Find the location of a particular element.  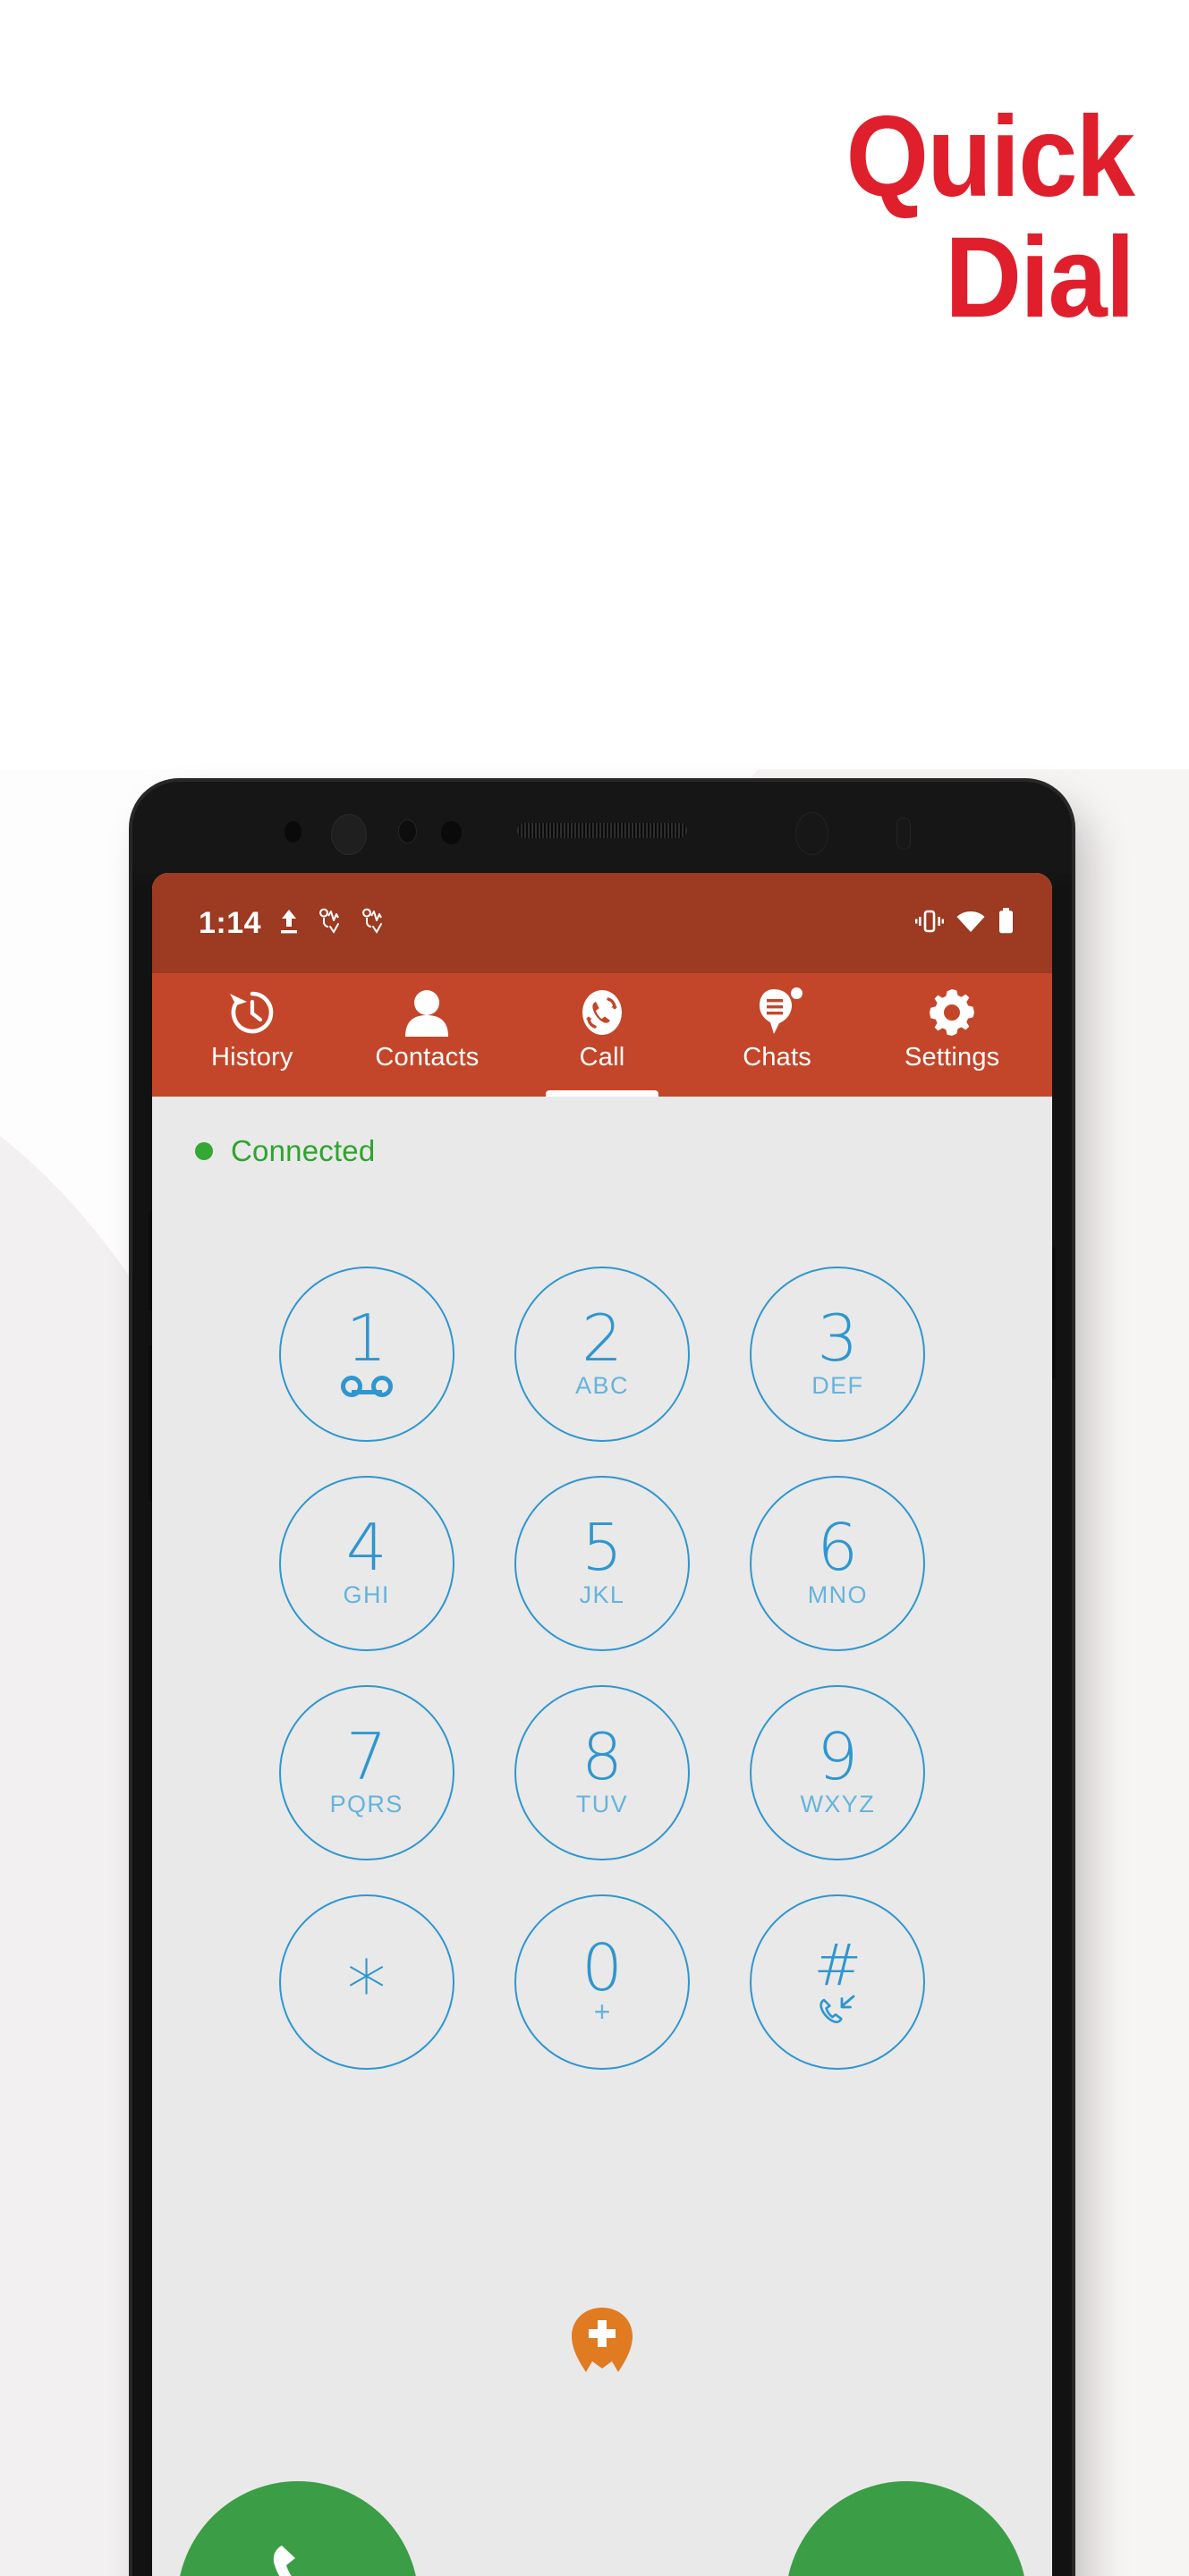

key-digit: 0 is located at coordinates (602, 1967).